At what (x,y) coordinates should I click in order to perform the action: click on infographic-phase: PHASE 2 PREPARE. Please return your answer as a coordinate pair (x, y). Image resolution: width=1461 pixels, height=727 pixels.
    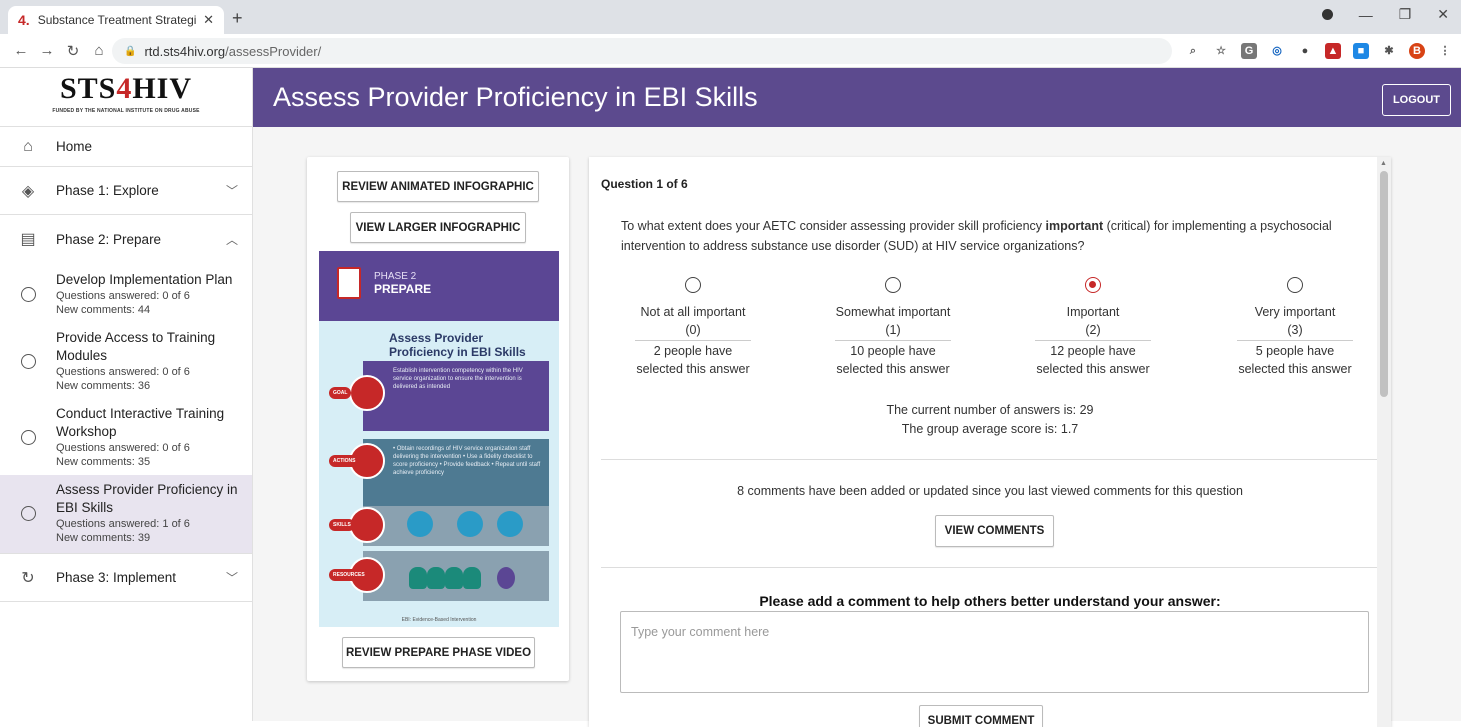
    Looking at the image, I should click on (403, 283).